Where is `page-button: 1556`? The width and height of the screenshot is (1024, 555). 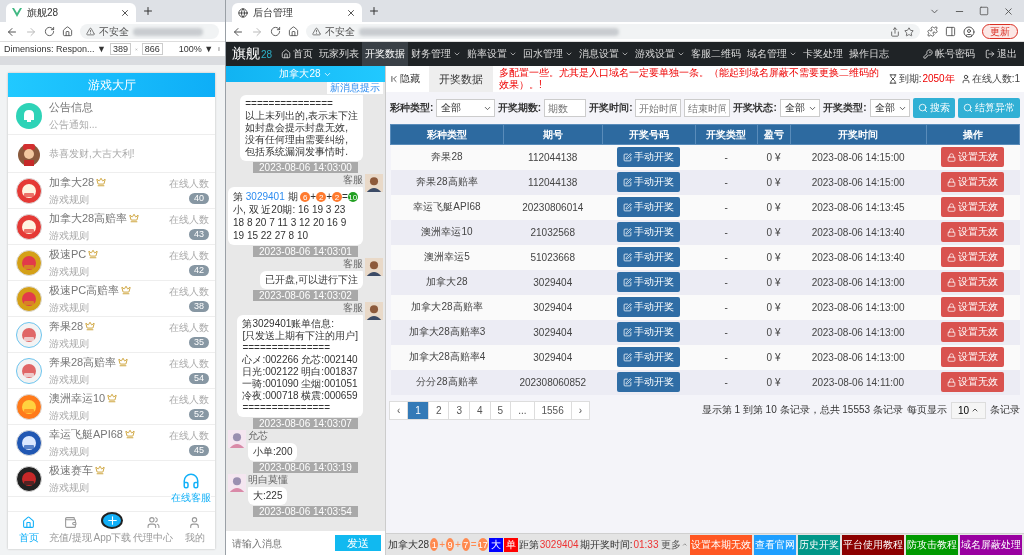
page-button: 1556 is located at coordinates (552, 410).